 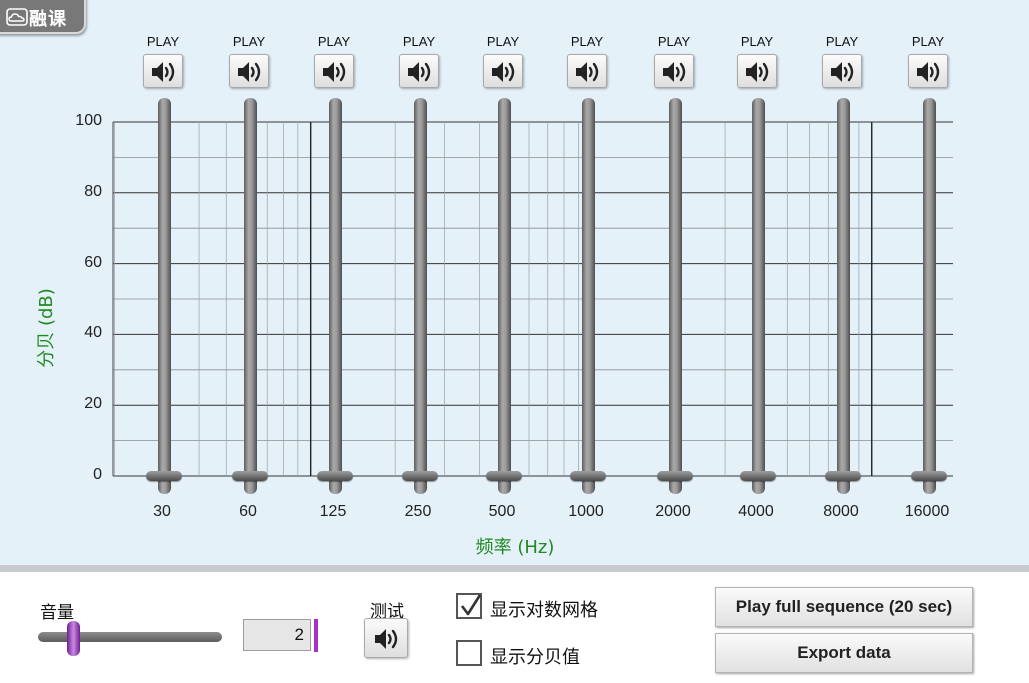 What do you see at coordinates (162, 511) in the screenshot?
I see `x-tick-label: 30` at bounding box center [162, 511].